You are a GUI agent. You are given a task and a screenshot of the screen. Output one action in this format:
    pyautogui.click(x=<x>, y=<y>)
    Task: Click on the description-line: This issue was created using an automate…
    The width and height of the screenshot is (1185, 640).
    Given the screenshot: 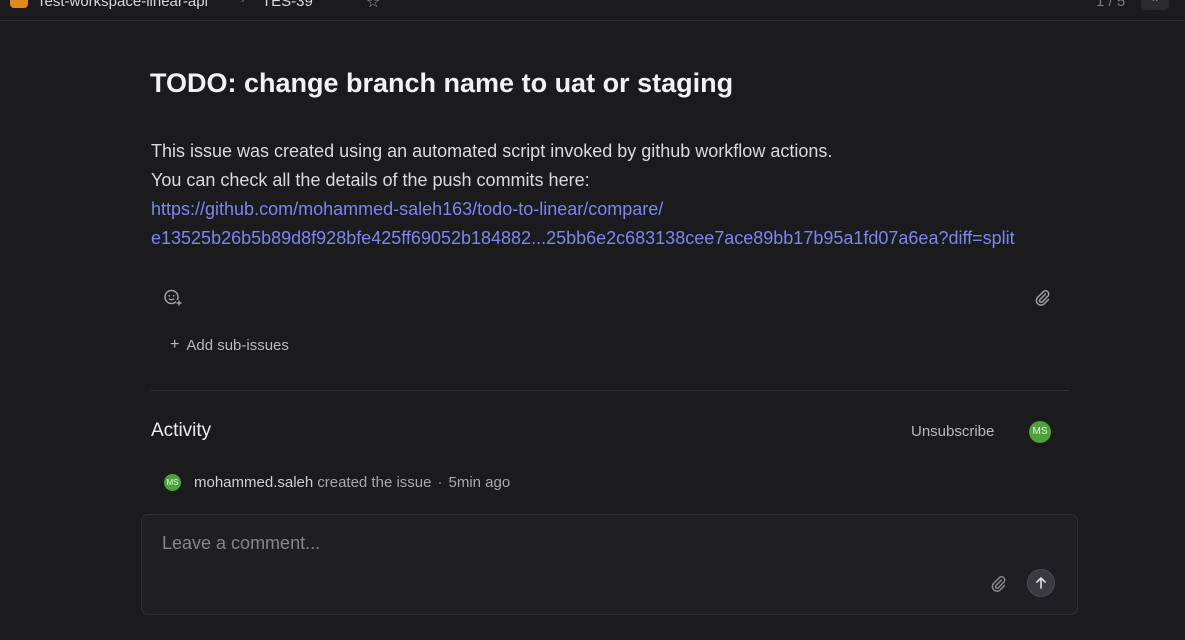 What is the action you would take?
    pyautogui.click(x=492, y=151)
    